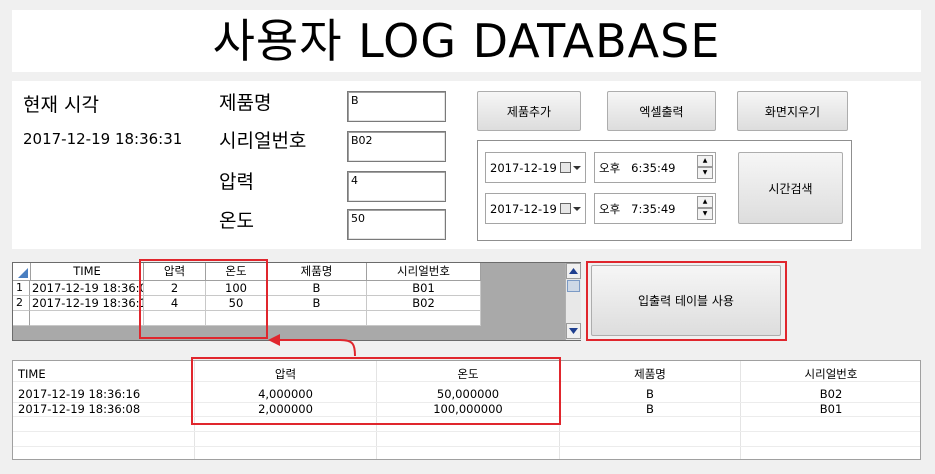 The height and width of the screenshot is (474, 935). Describe the element at coordinates (466, 381) in the screenshot. I see `header-divider` at that location.